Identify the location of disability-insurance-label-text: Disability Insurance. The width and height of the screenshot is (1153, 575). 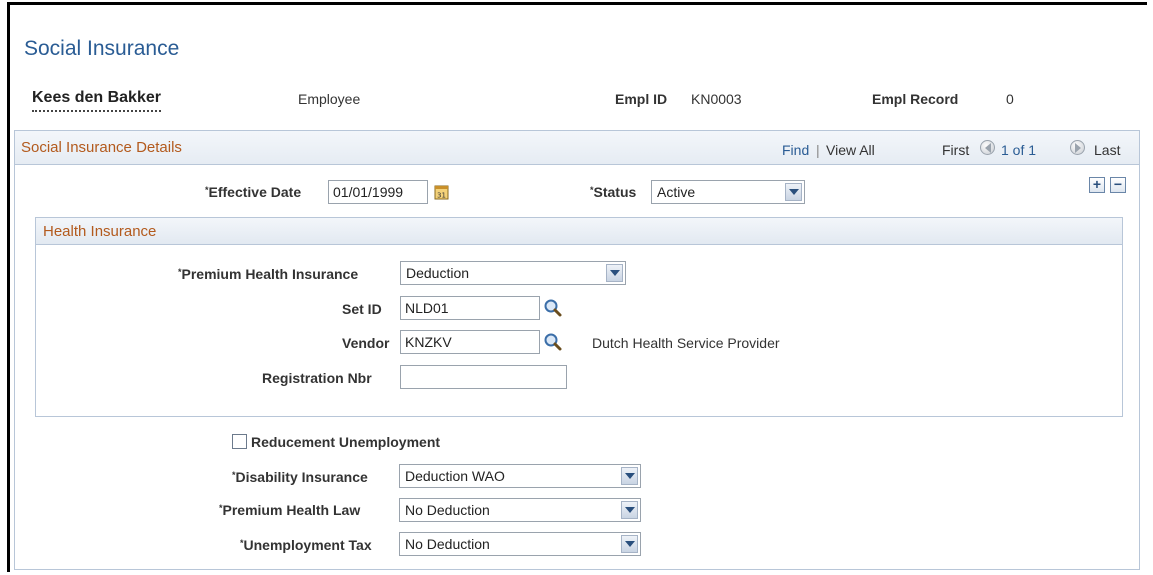
(301, 477).